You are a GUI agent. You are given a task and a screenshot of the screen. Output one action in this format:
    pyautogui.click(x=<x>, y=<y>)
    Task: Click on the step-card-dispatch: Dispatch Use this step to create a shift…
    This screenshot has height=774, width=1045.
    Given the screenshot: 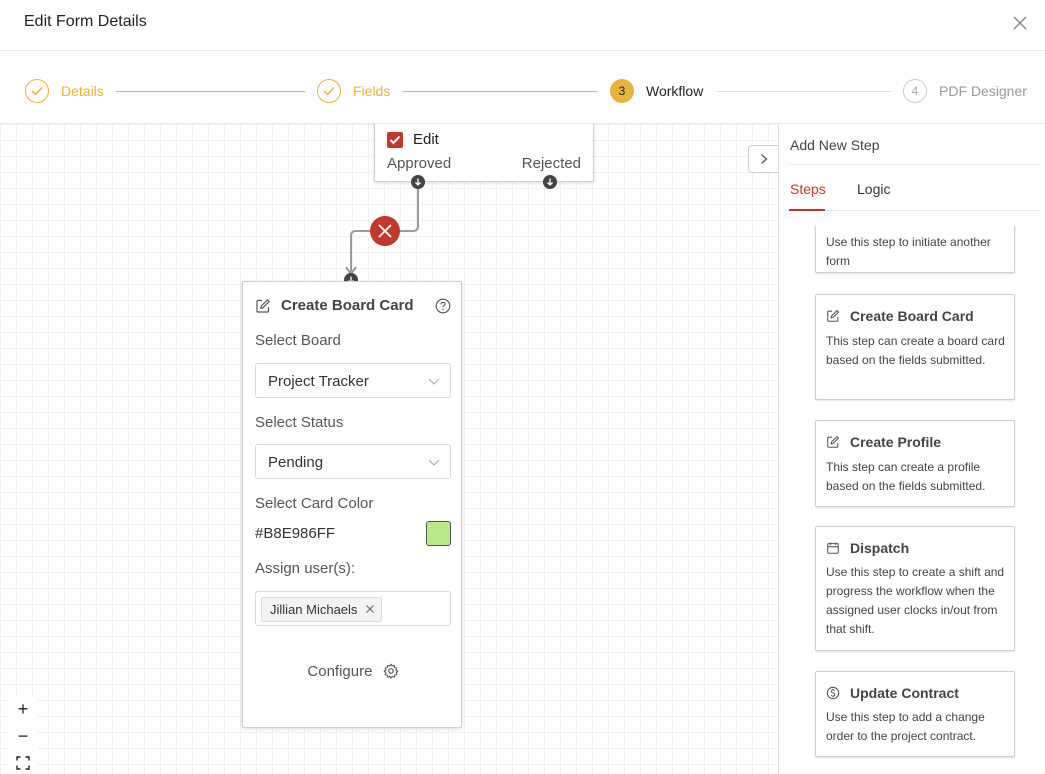 What is the action you would take?
    pyautogui.click(x=915, y=588)
    